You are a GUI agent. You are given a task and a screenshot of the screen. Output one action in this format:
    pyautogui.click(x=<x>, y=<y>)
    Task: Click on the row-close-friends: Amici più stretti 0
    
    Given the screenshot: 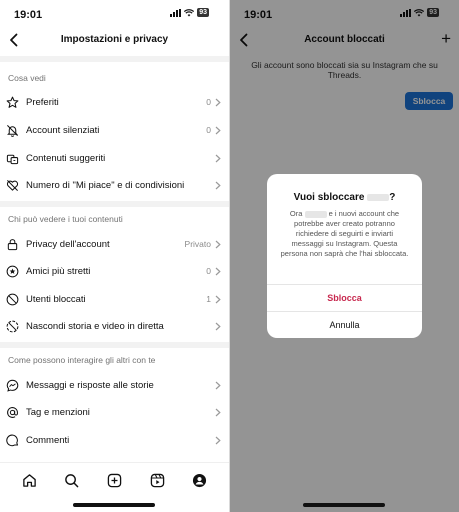 What is the action you would take?
    pyautogui.click(x=114, y=271)
    